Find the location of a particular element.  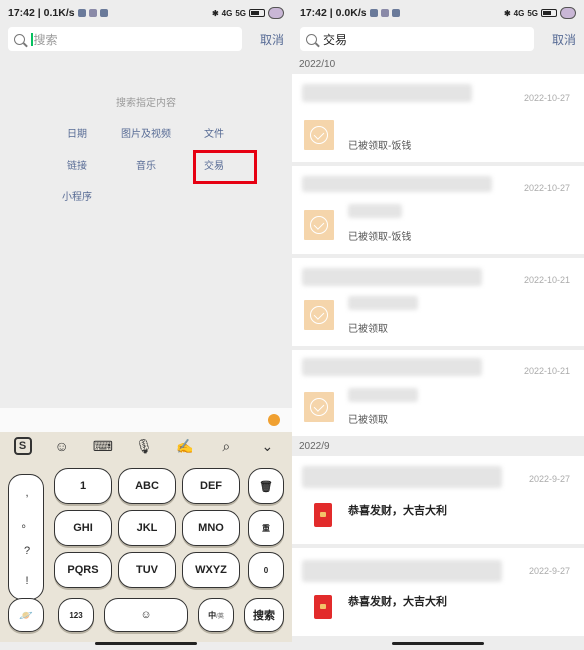

space-key: ☺ is located at coordinates (146, 615).